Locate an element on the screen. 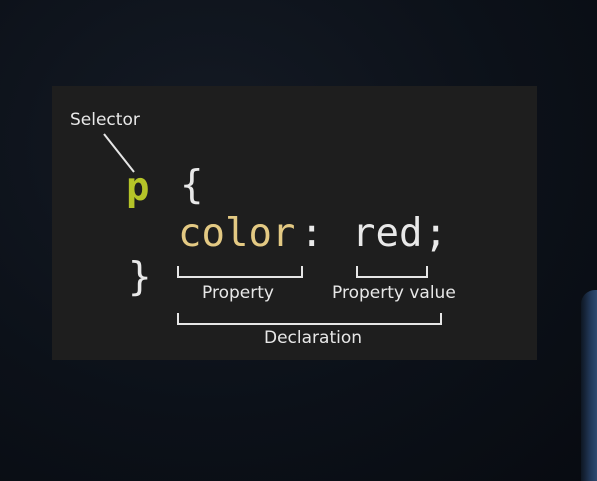 This screenshot has width=597, height=481. declaration-bracket is located at coordinates (309, 319).